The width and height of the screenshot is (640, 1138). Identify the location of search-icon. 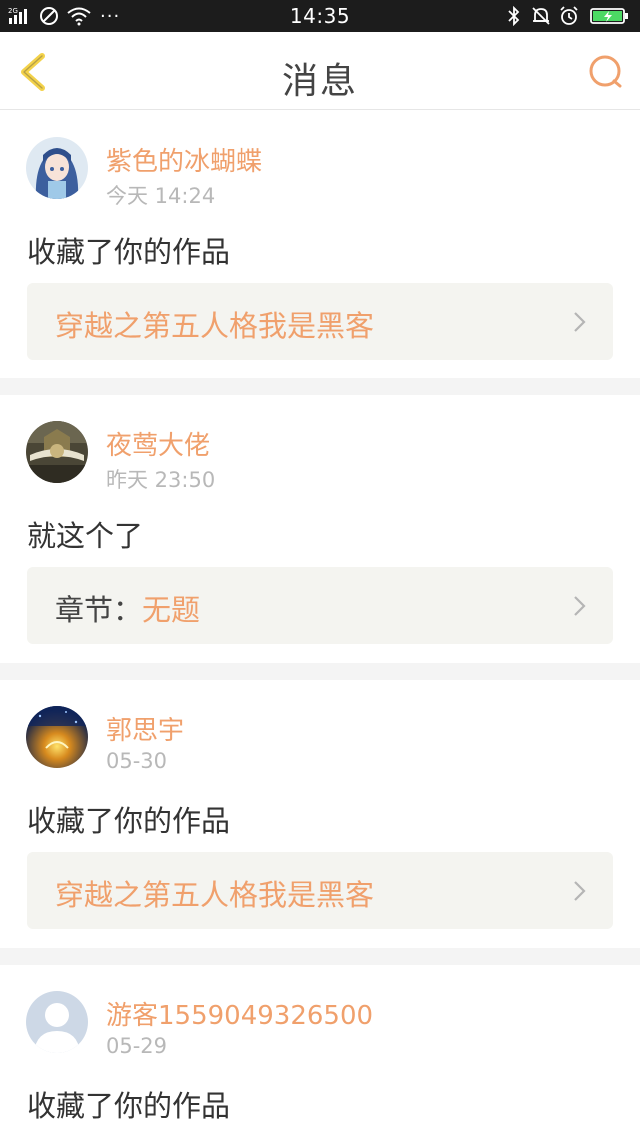
(605, 71).